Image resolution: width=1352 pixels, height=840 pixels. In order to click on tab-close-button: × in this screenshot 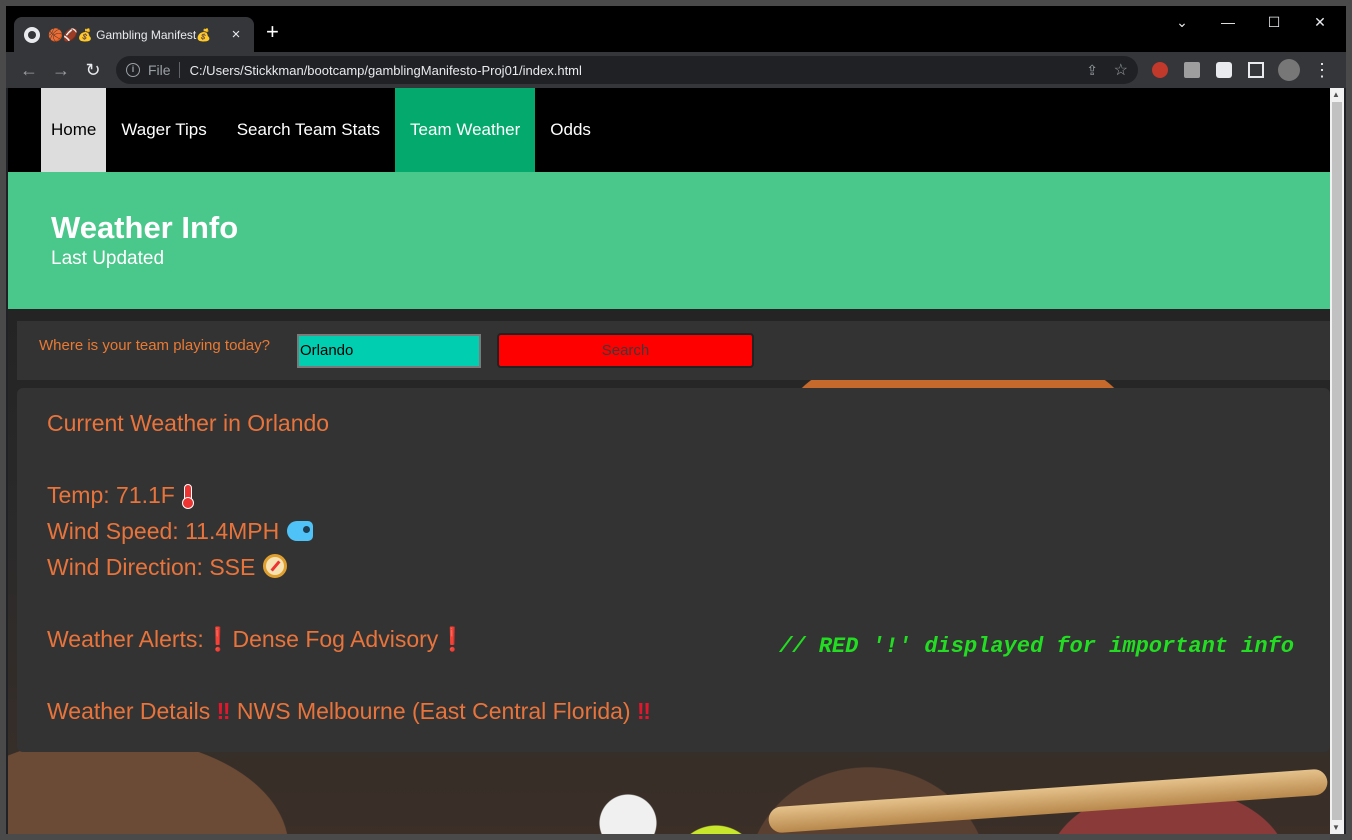, I will do `click(236, 34)`.